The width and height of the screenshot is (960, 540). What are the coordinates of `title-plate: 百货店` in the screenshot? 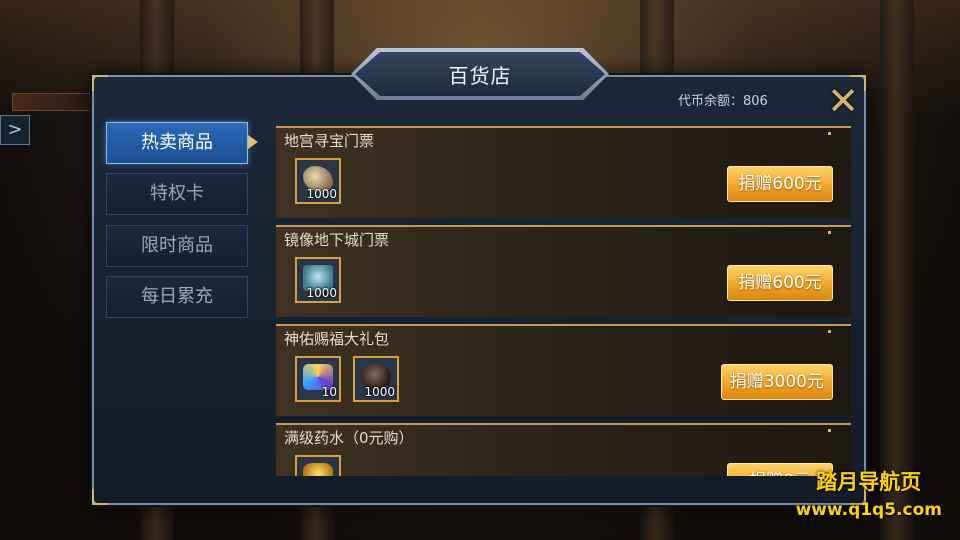 It's located at (480, 74).